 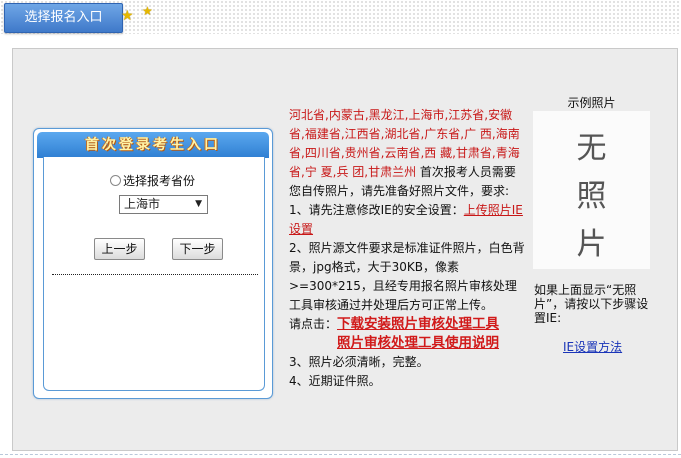 What do you see at coordinates (394, 343) in the screenshot?
I see `tool-manual-link: 照片审核处理工具使用说明` at bounding box center [394, 343].